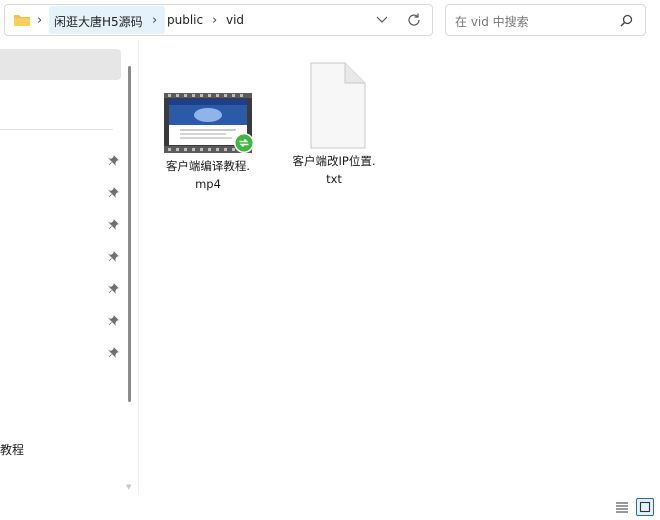  What do you see at coordinates (56, 129) in the screenshot?
I see `nav-divider` at bounding box center [56, 129].